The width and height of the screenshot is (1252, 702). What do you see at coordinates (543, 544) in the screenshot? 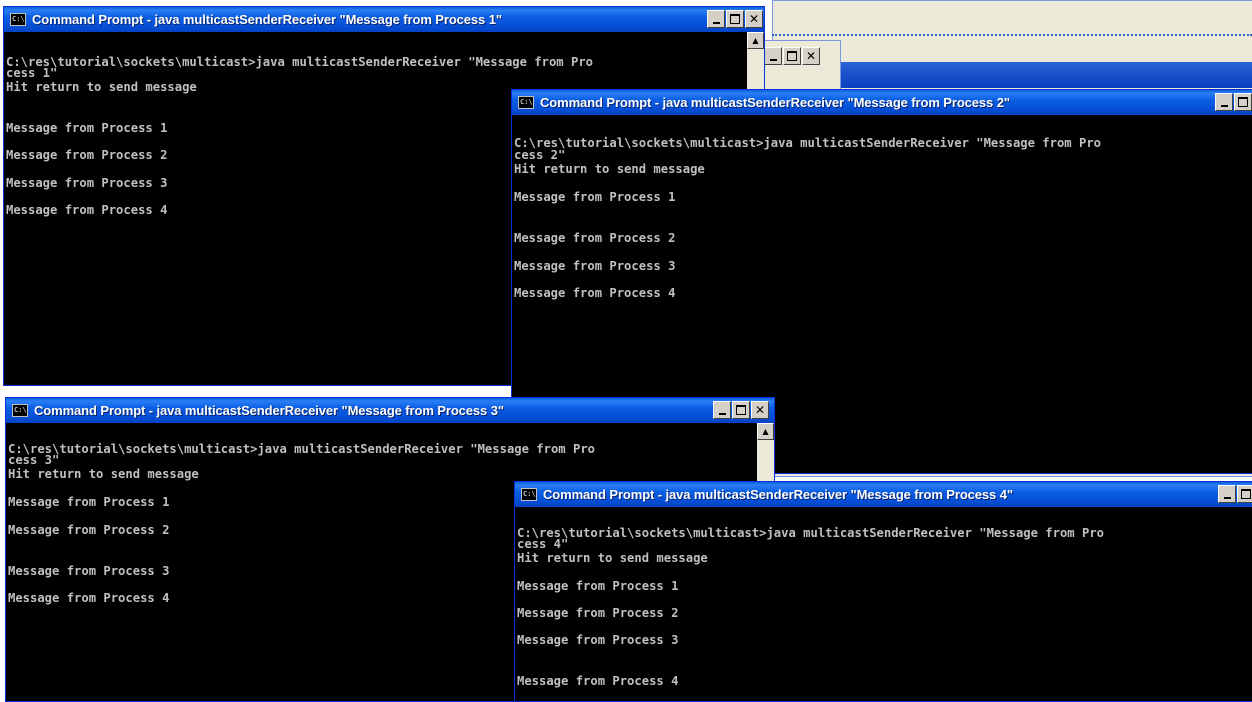
I see `console-line: cess 4"` at bounding box center [543, 544].